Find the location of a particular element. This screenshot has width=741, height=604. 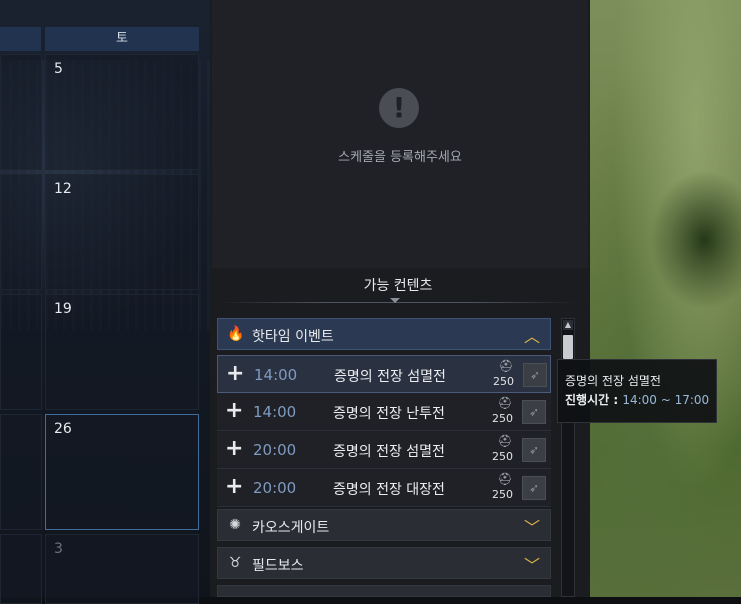

tooltip-time: 진행시간 : 14:00 ~ 17:00 is located at coordinates (637, 399).